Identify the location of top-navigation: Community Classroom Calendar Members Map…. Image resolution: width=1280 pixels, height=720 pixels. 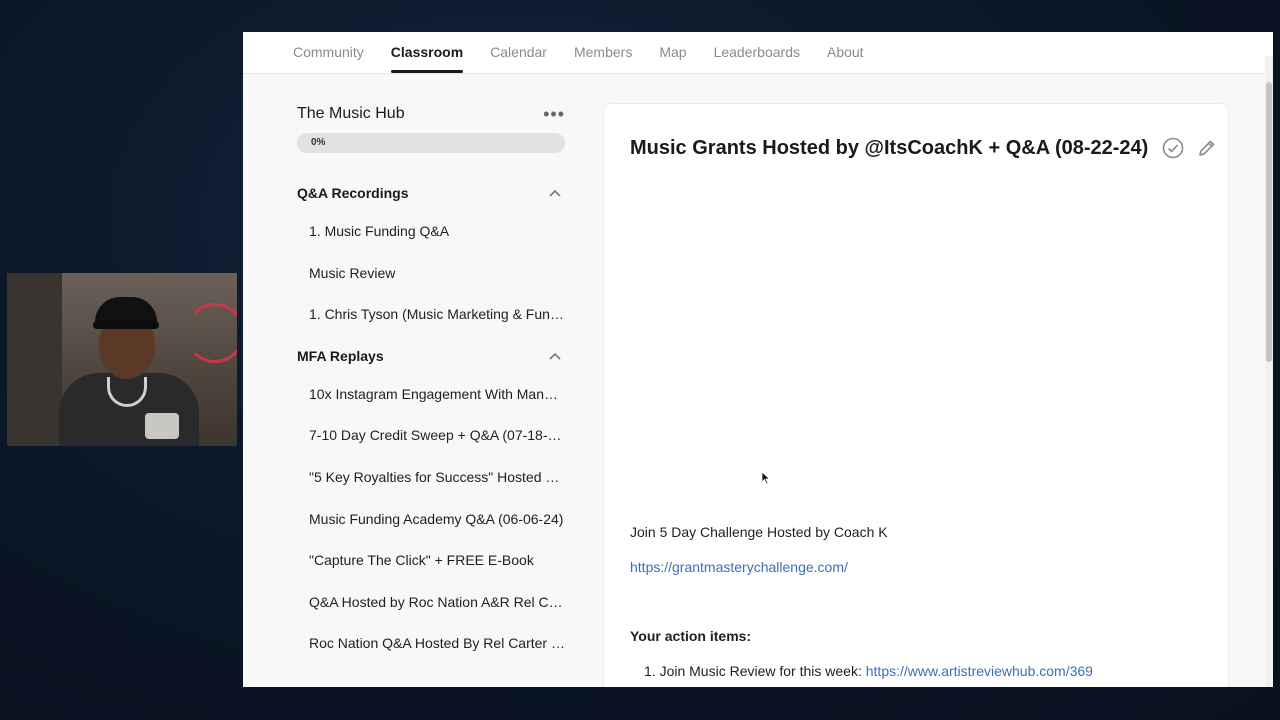
(758, 53).